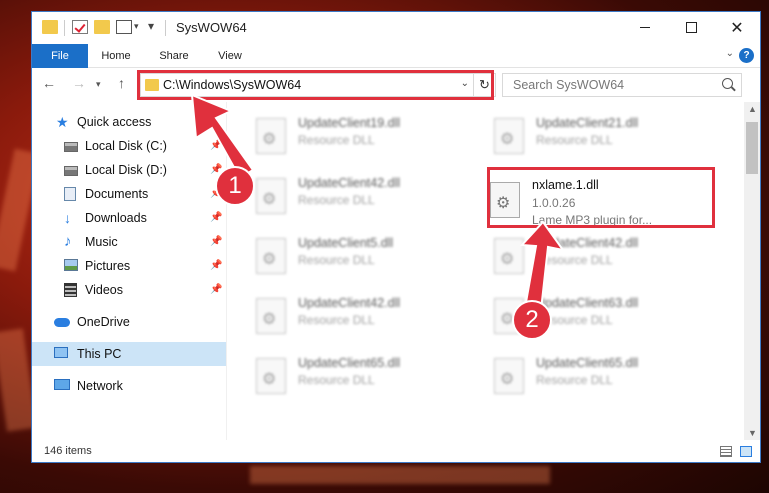 The width and height of the screenshot is (769, 493). I want to click on callout-2: 2, so click(532, 320).